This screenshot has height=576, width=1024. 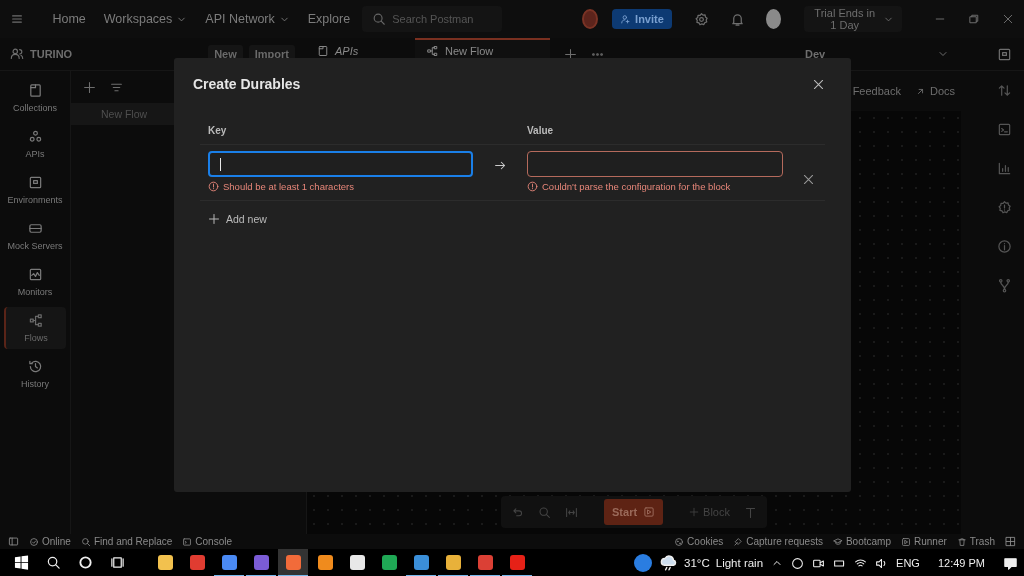 What do you see at coordinates (934, 91) in the screenshot?
I see `external-link: Docs` at bounding box center [934, 91].